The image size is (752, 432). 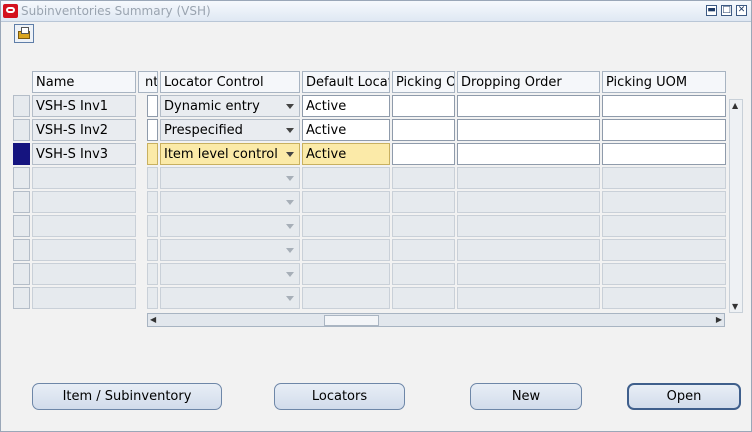 I want to click on column-header-locator-control: Locator Control, so click(x=230, y=82).